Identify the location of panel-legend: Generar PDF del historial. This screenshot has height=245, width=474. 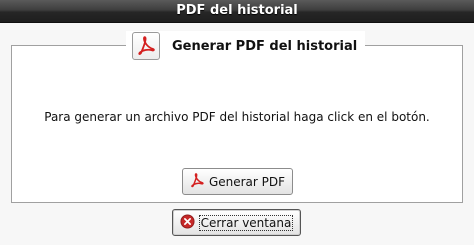
(246, 46).